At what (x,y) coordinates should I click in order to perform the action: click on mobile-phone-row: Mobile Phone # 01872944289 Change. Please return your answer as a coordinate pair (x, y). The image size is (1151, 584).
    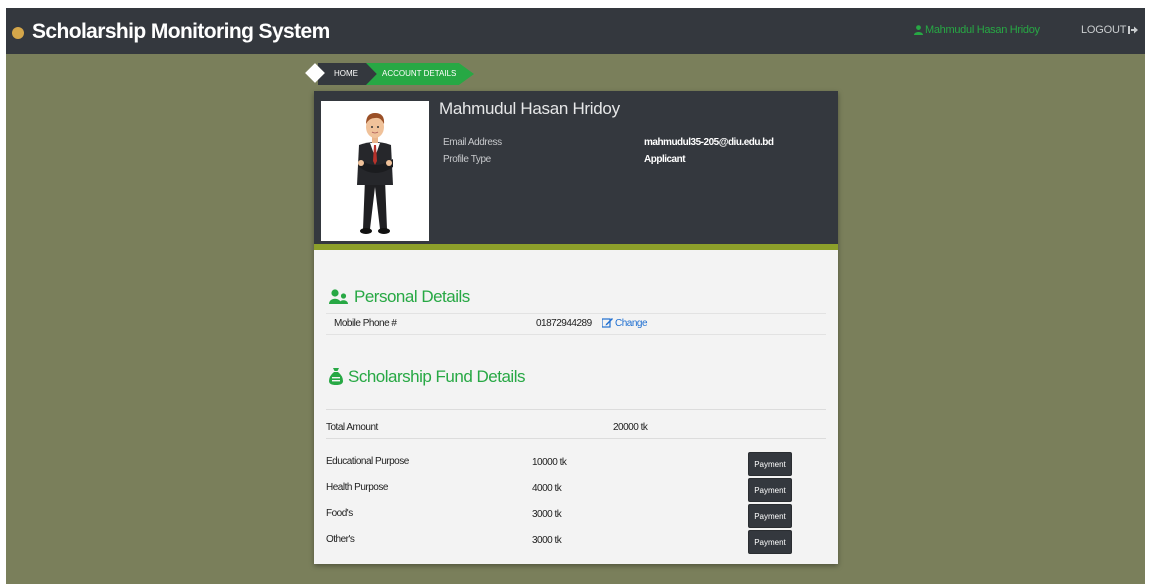
    Looking at the image, I should click on (576, 324).